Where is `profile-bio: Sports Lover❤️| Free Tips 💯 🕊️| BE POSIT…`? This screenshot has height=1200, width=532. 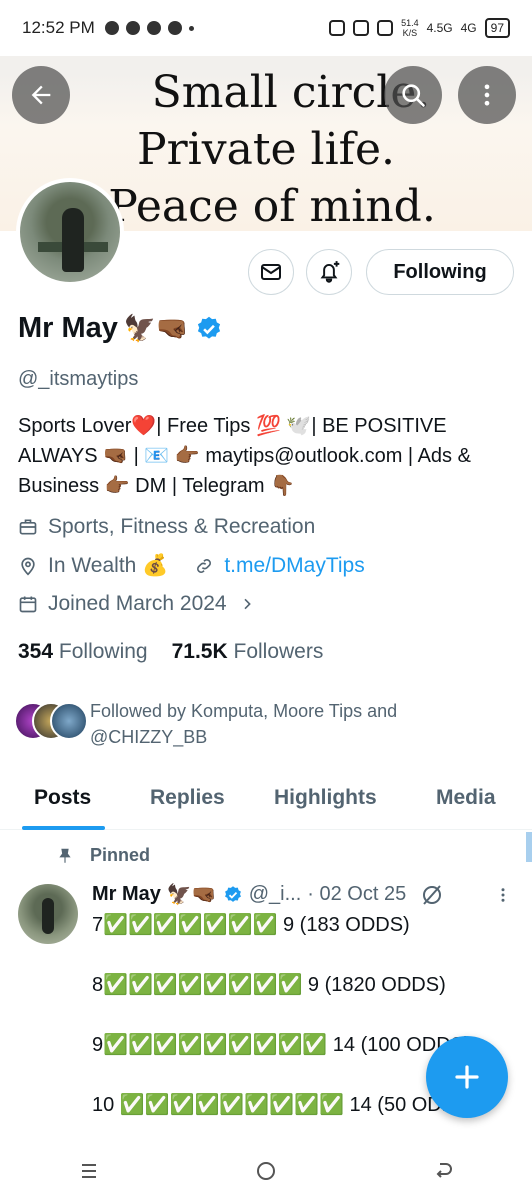 profile-bio: Sports Lover❤️| Free Tips 💯 🕊️| BE POSIT… is located at coordinates (244, 456).